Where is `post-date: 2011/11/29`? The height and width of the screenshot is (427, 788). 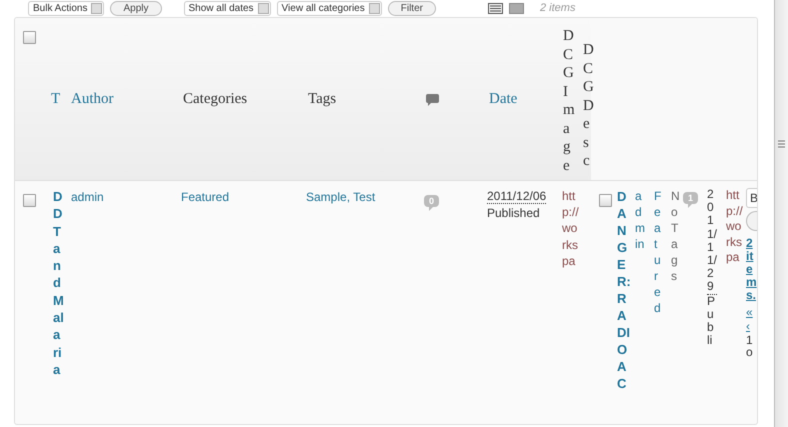
post-date: 2011/11/29 is located at coordinates (712, 241).